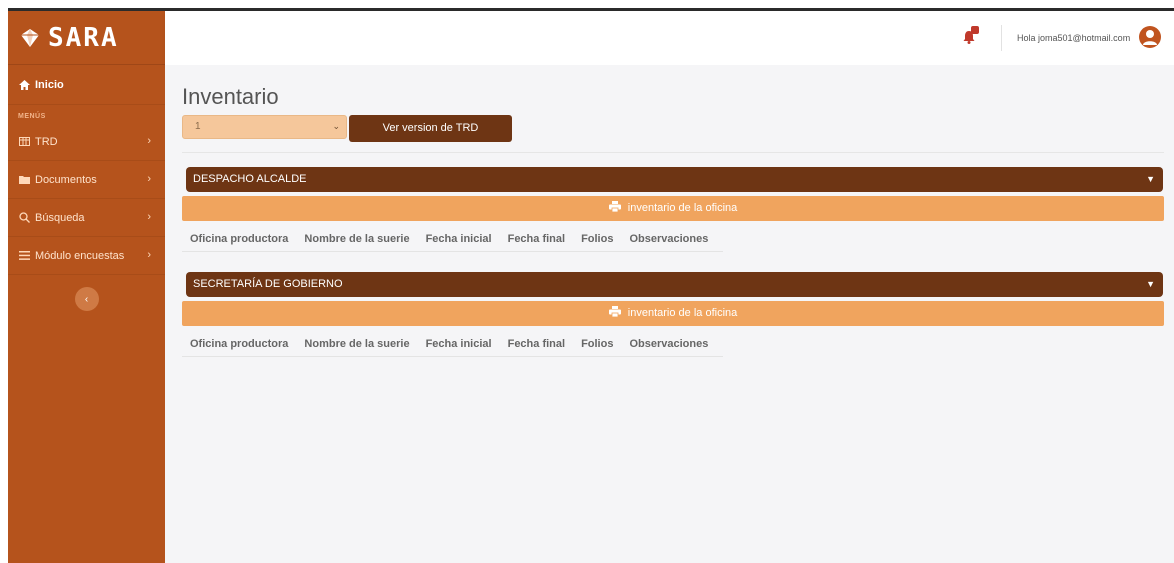 This screenshot has width=1174, height=563. What do you see at coordinates (30, 37) in the screenshot?
I see `diamond-logo-icon` at bounding box center [30, 37].